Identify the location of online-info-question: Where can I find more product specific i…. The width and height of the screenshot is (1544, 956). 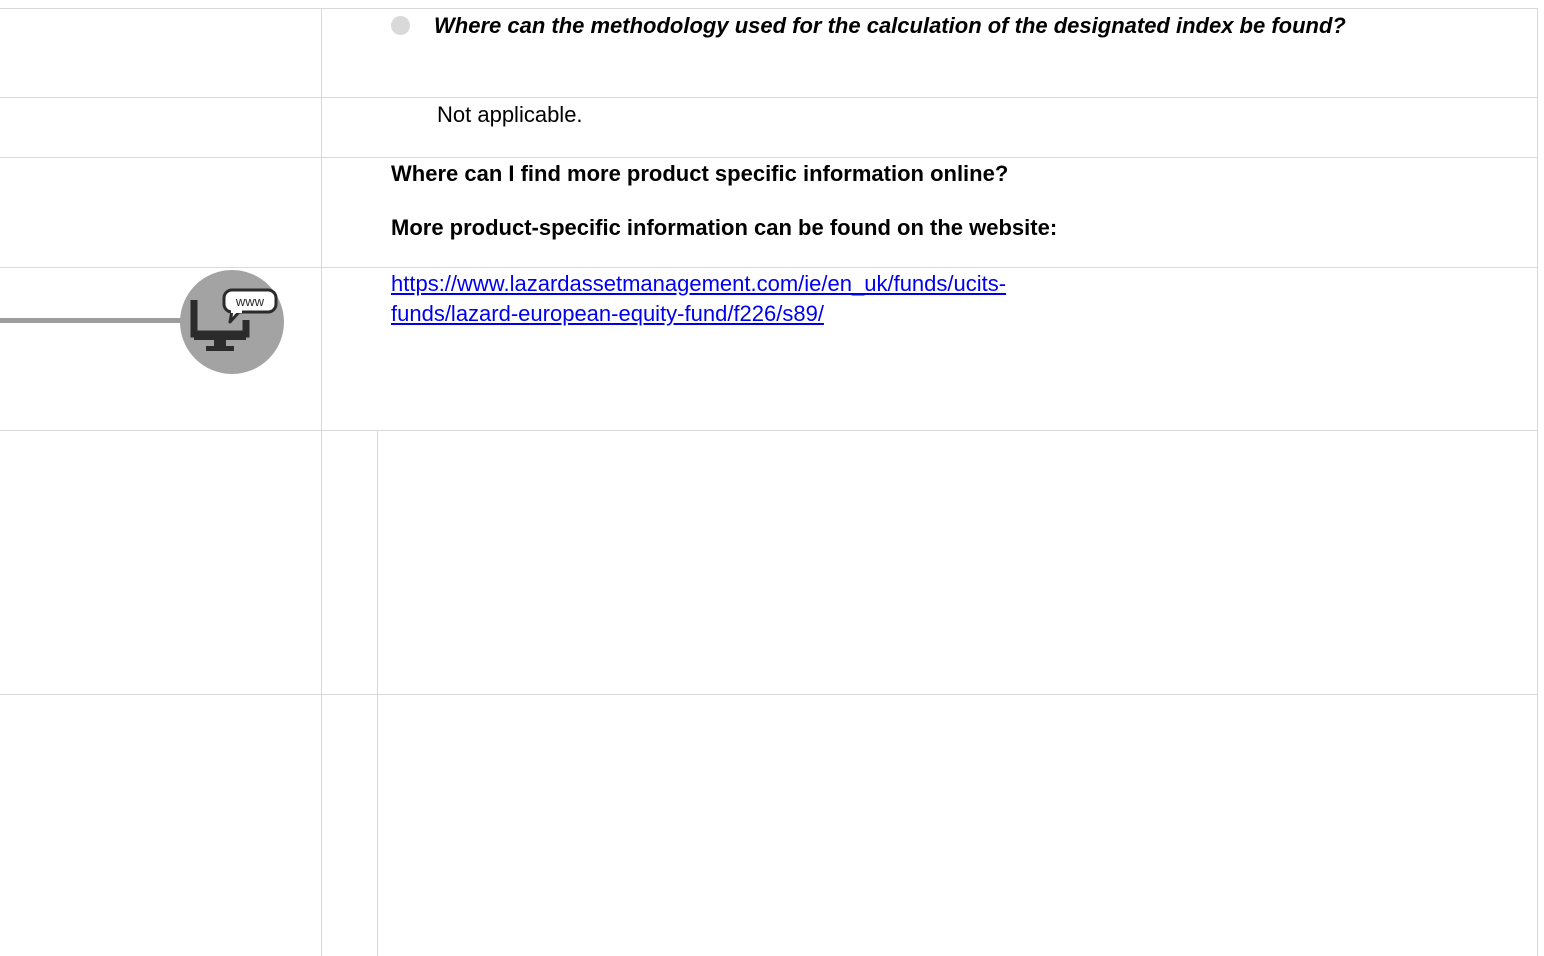
(700, 173).